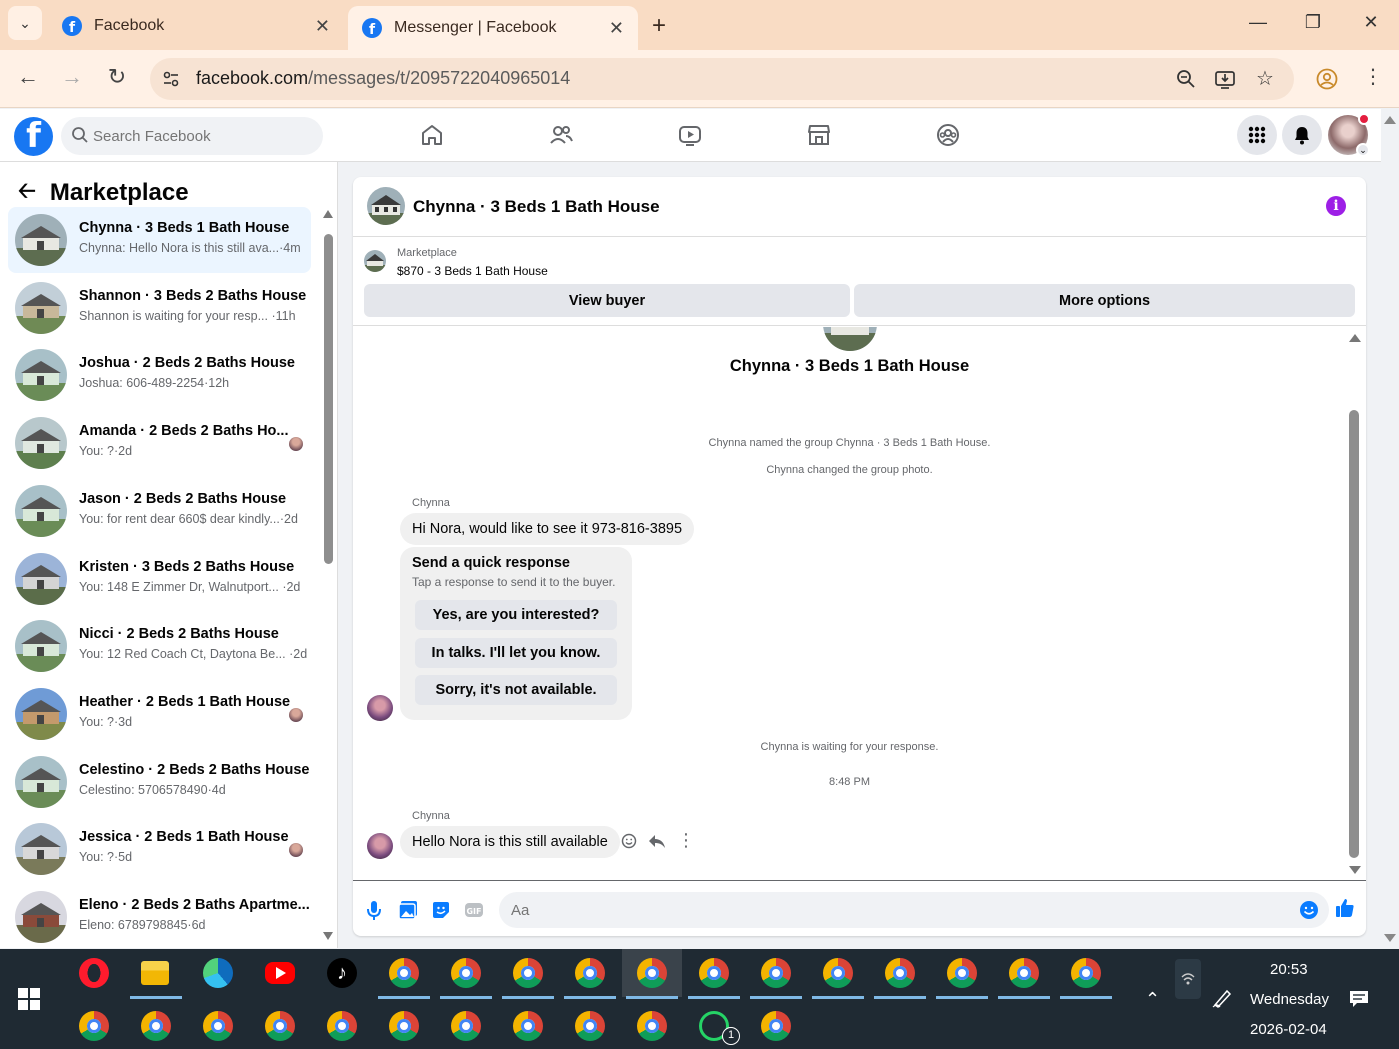 The image size is (1399, 1049). Describe the element at coordinates (1327, 79) in the screenshot. I see `profile-icon` at that location.